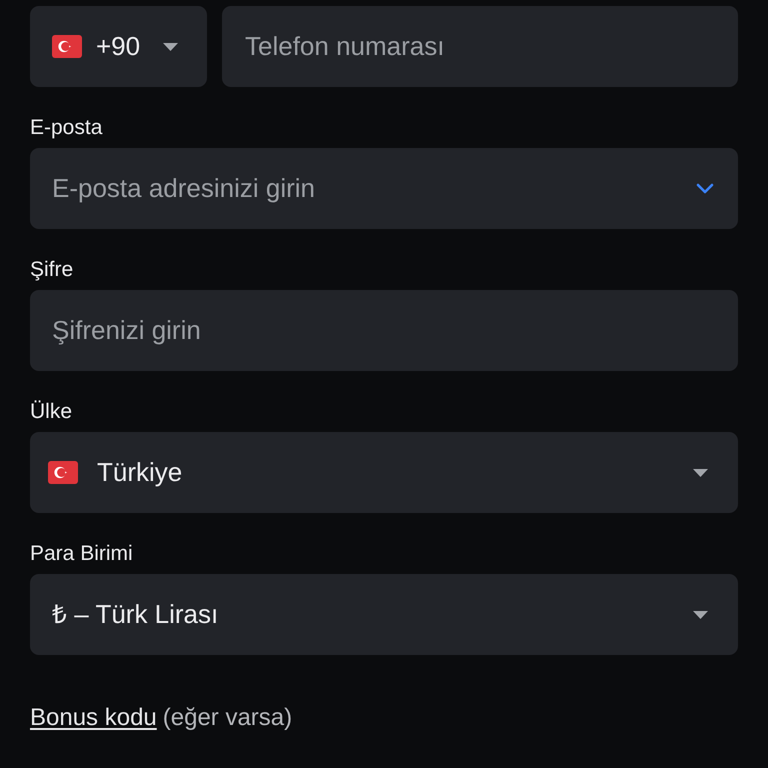 The width and height of the screenshot is (768, 768). What do you see at coordinates (52, 270) in the screenshot?
I see `field-label: Şifre` at bounding box center [52, 270].